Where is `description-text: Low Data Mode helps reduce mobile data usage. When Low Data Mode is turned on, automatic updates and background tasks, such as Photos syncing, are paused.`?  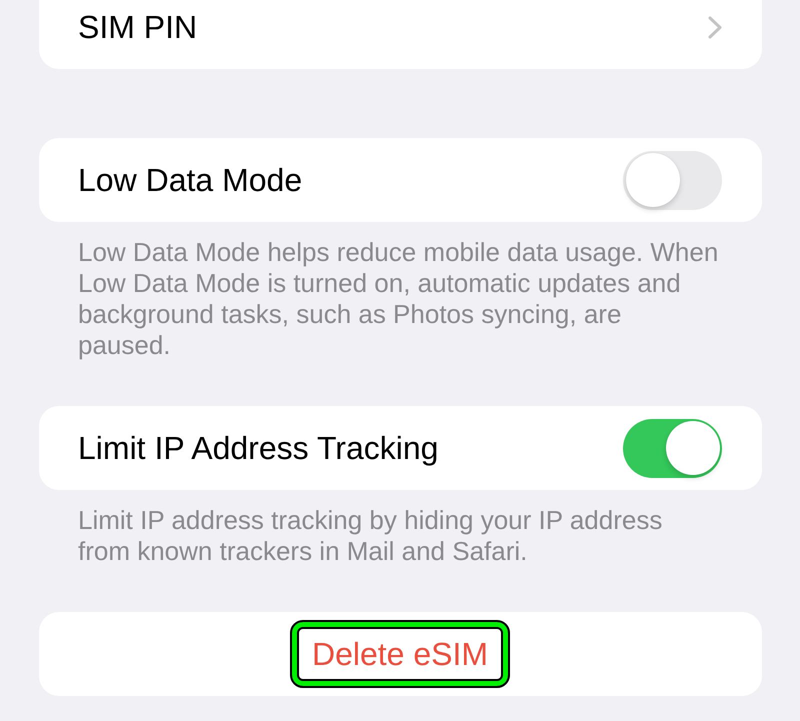
description-text: Low Data Mode helps reduce mobile data usage. When Low Data Mode is turned on, automatic updates and background tasks, such as Photos syncing, are paused. is located at coordinates (398, 299).